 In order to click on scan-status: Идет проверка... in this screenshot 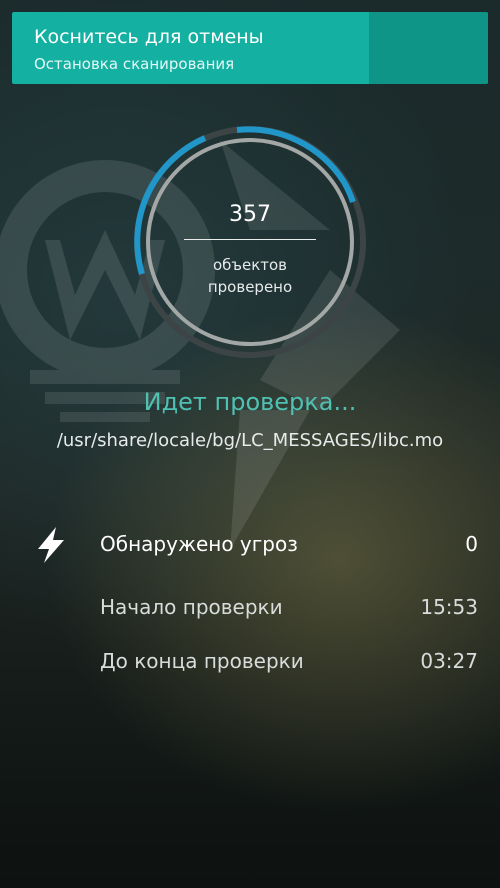, I will do `click(250, 402)`.